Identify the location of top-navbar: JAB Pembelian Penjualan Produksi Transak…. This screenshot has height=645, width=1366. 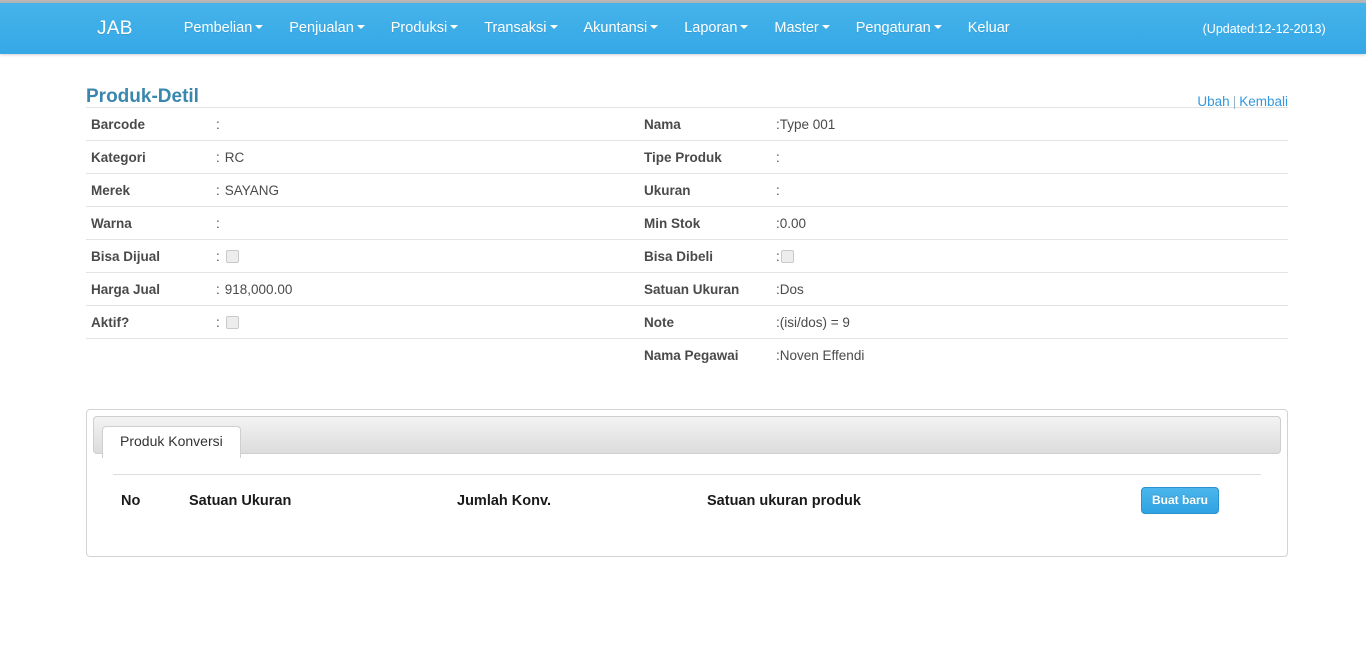
(683, 28).